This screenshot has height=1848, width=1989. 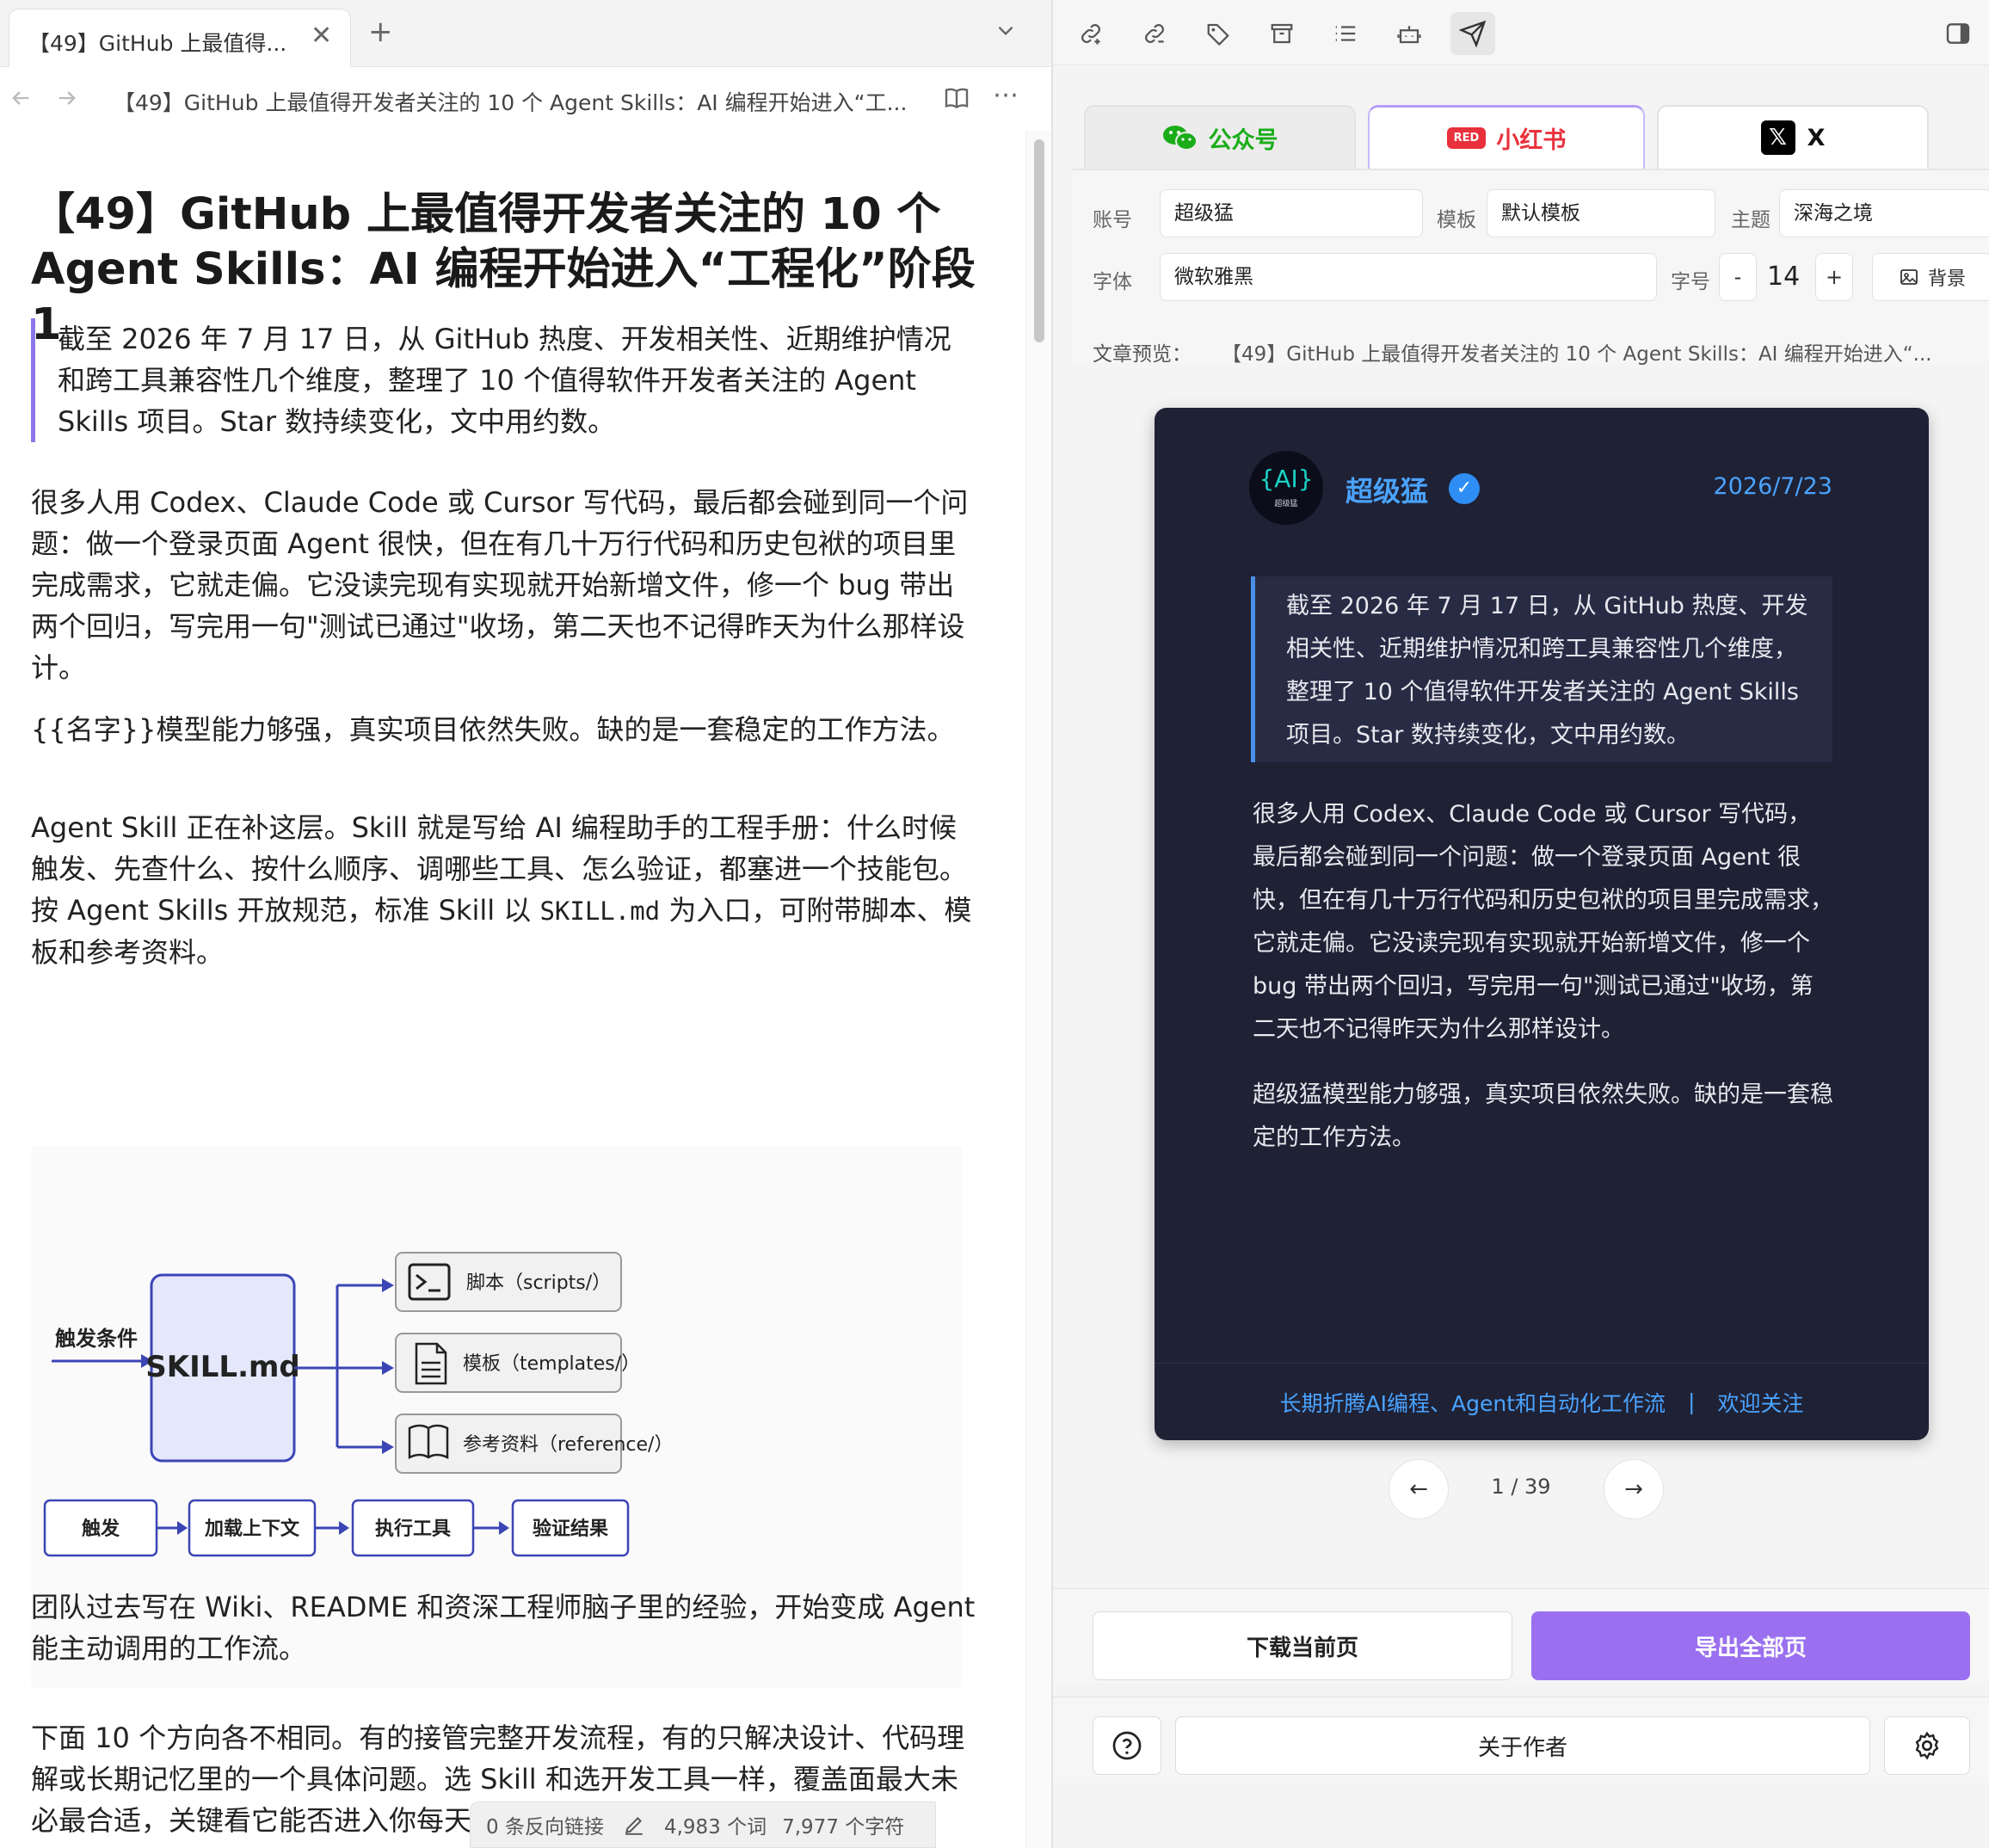 What do you see at coordinates (388, 1447) in the screenshot?
I see `arrowhead-reference` at bounding box center [388, 1447].